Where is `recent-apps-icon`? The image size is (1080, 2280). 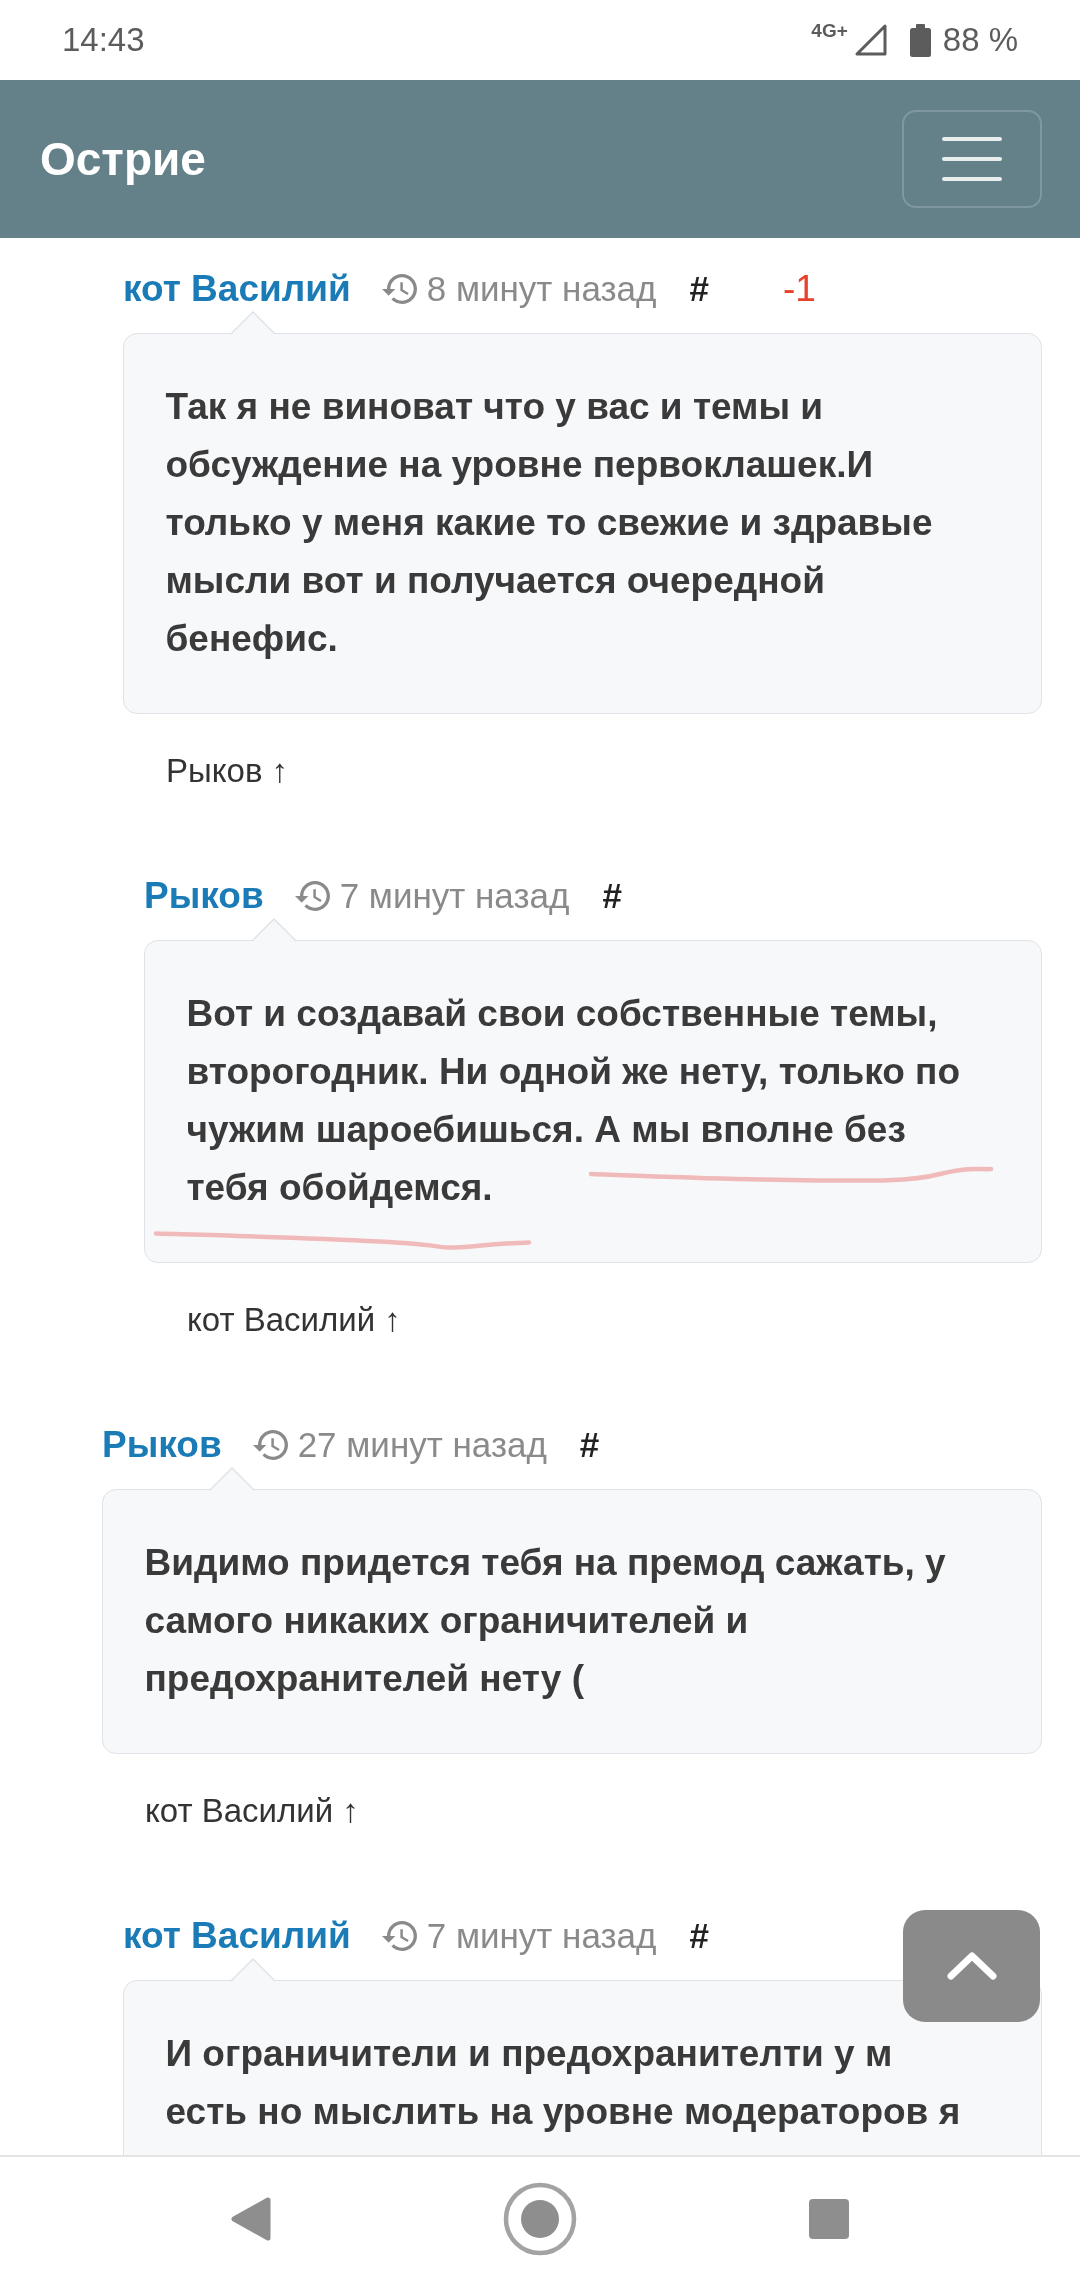 recent-apps-icon is located at coordinates (829, 2218).